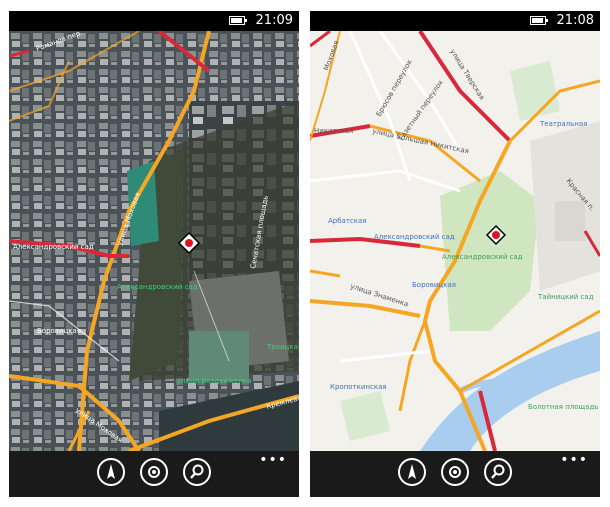 This screenshot has height=507, width=610. I want to click on label-arbatskaya: Арбатская, so click(347, 221).